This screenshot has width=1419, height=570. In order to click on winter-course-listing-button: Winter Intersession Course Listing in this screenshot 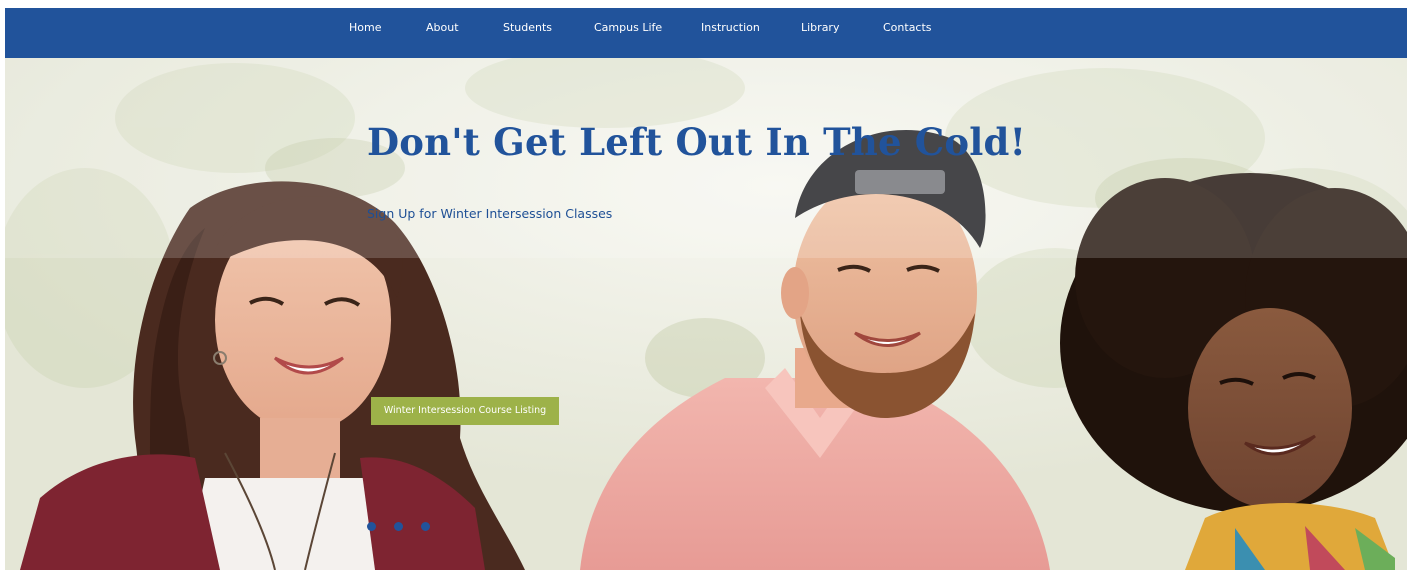, I will do `click(465, 411)`.